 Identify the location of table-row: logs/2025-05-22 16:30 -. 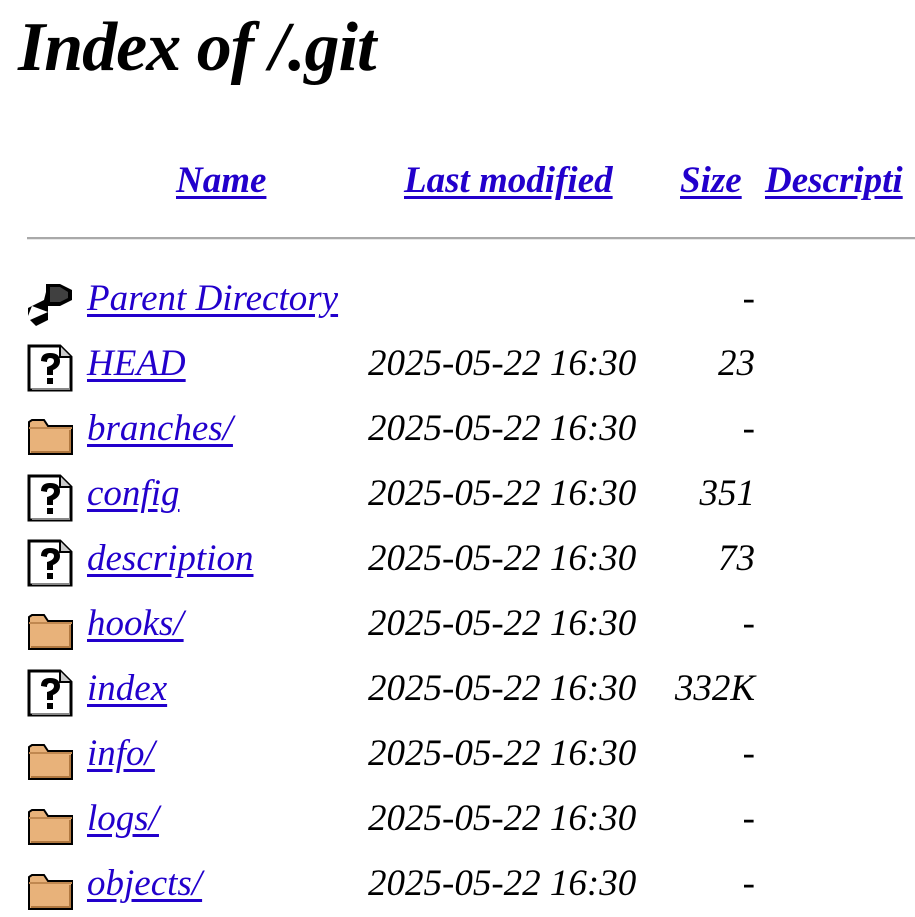
(457, 821).